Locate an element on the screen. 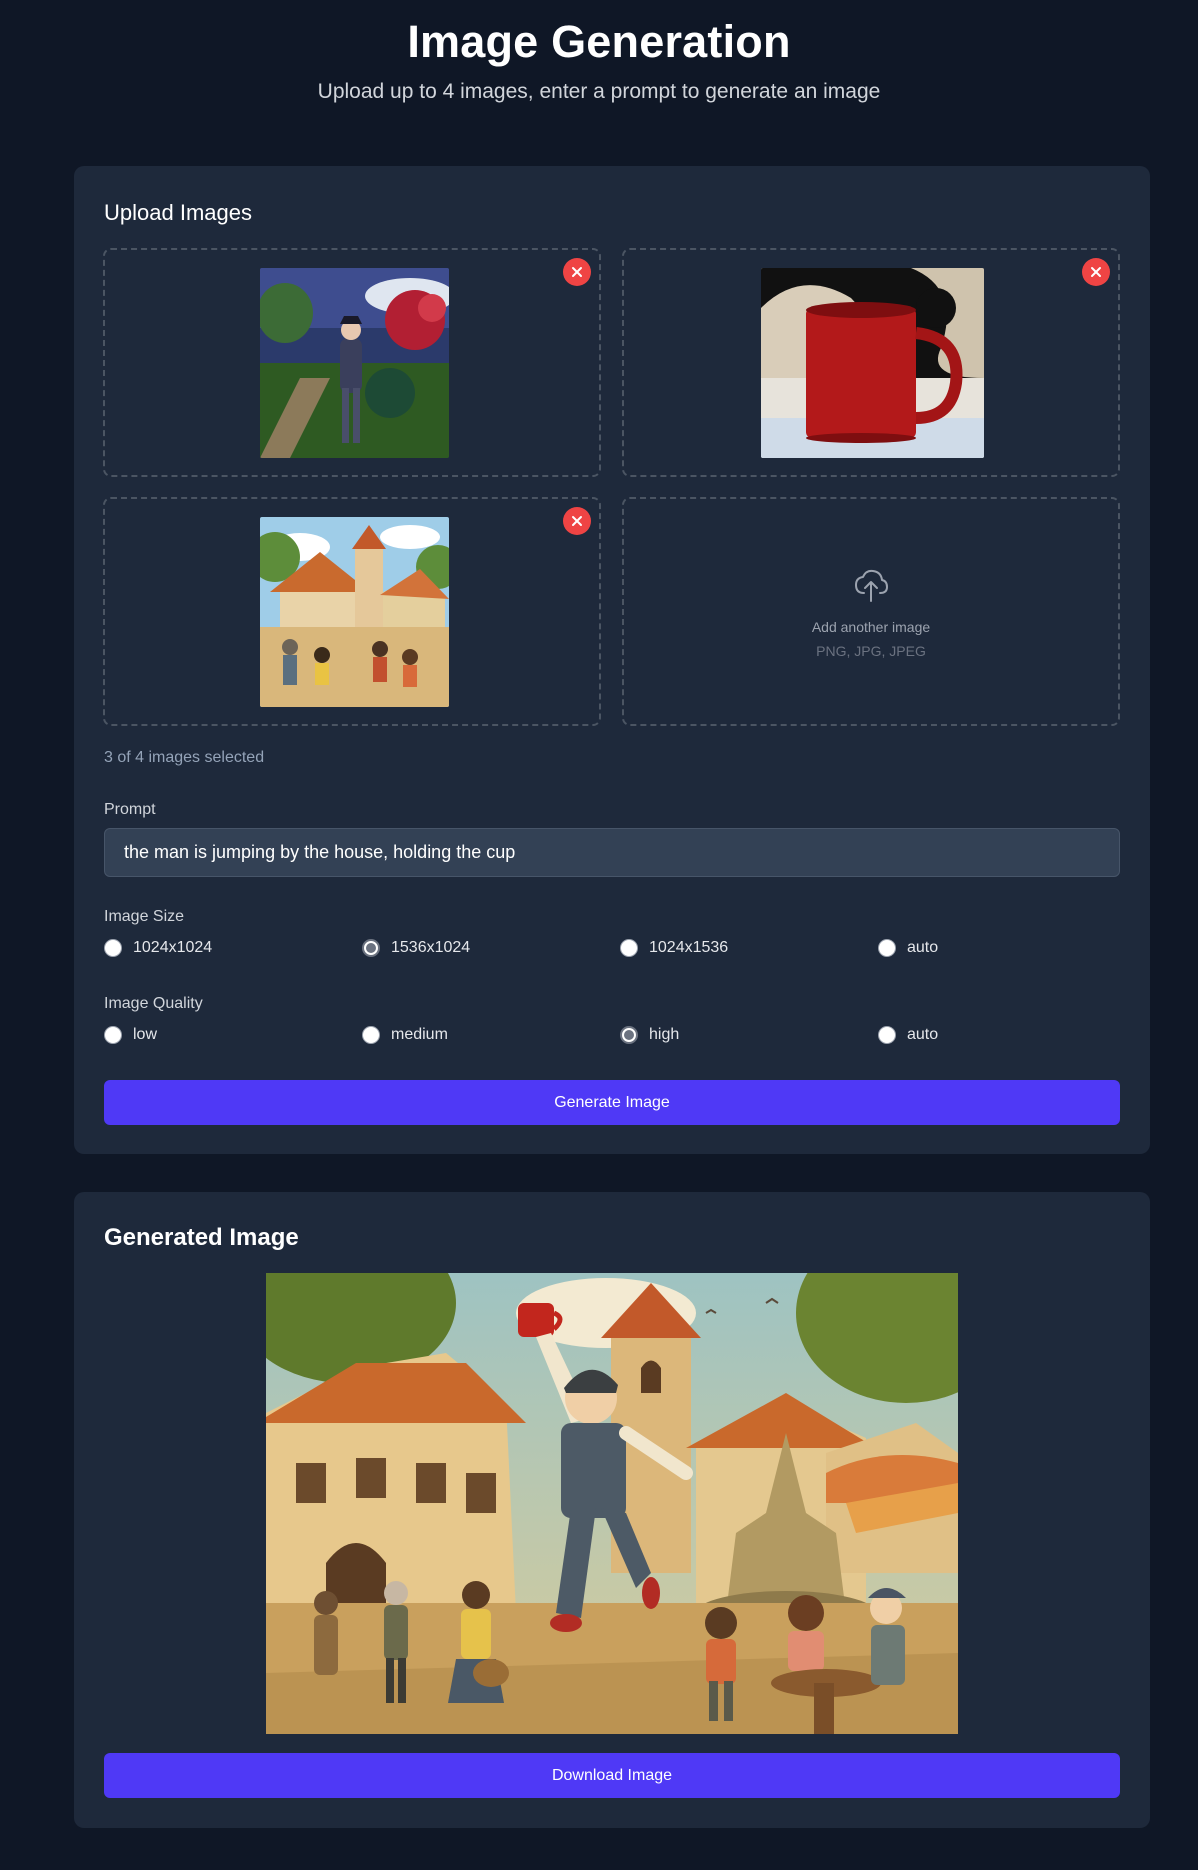 This screenshot has width=1198, height=1870. image-count: 3 of 4 images selected is located at coordinates (184, 757).